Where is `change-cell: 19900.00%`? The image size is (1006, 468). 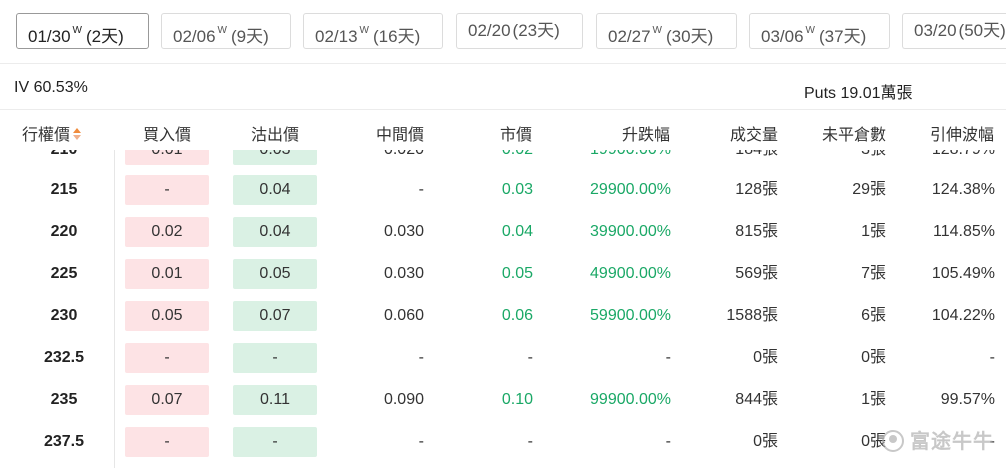
change-cell: 19900.00% is located at coordinates (630, 160).